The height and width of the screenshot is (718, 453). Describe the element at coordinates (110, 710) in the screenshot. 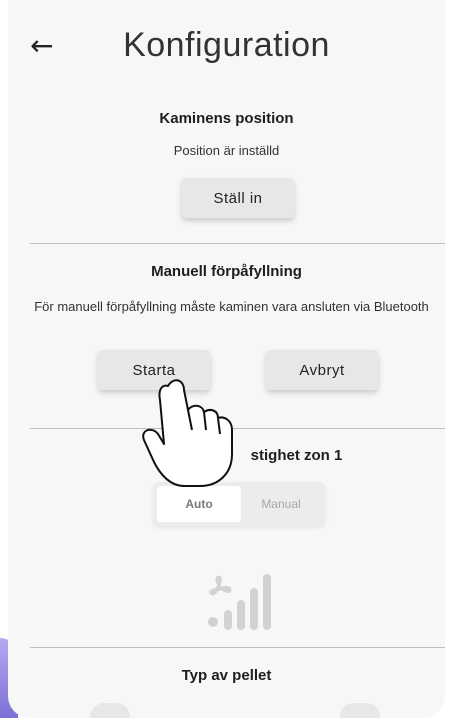

I see `pellet-option-left` at that location.